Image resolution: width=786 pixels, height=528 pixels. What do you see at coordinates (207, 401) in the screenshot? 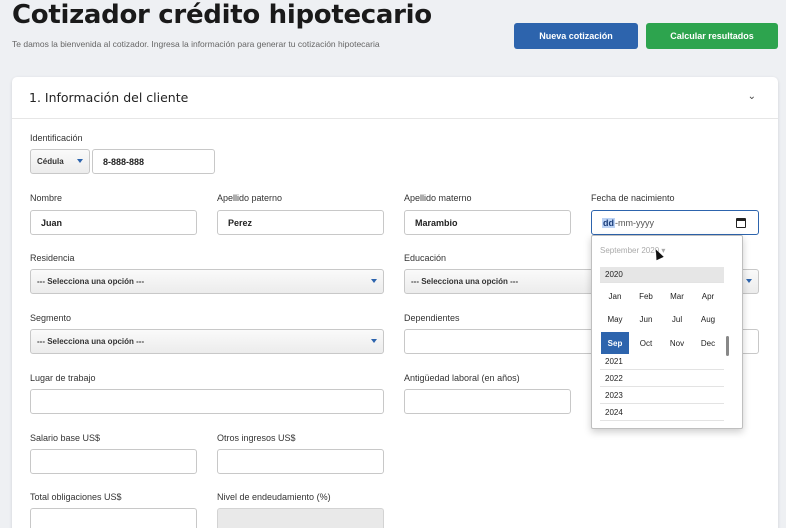
I see `lugar-trabajo-input` at bounding box center [207, 401].